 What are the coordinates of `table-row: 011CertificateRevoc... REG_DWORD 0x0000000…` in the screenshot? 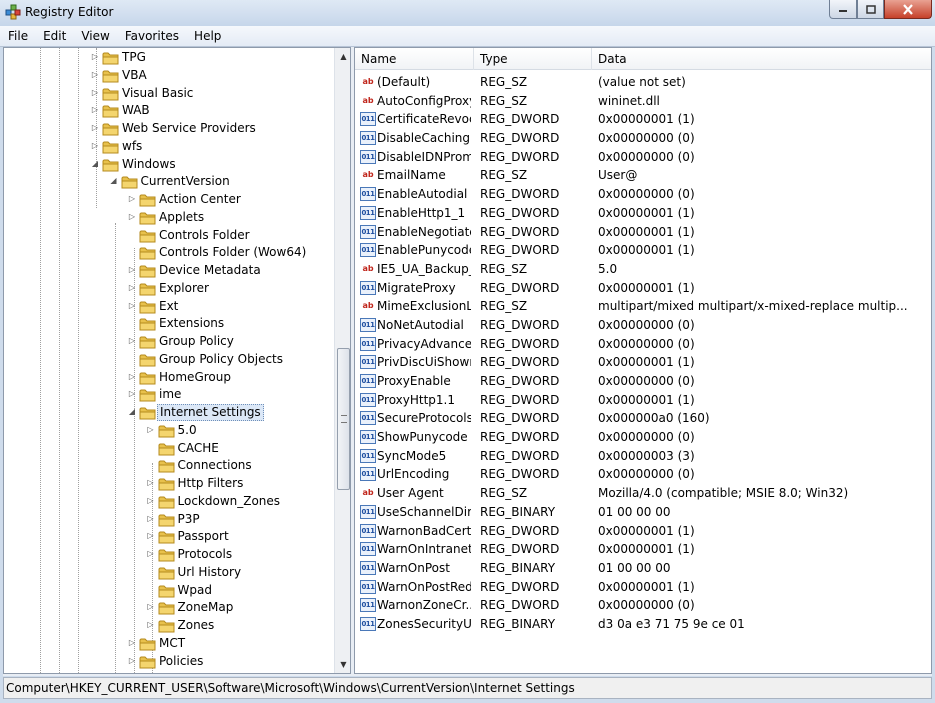 It's located at (643, 119).